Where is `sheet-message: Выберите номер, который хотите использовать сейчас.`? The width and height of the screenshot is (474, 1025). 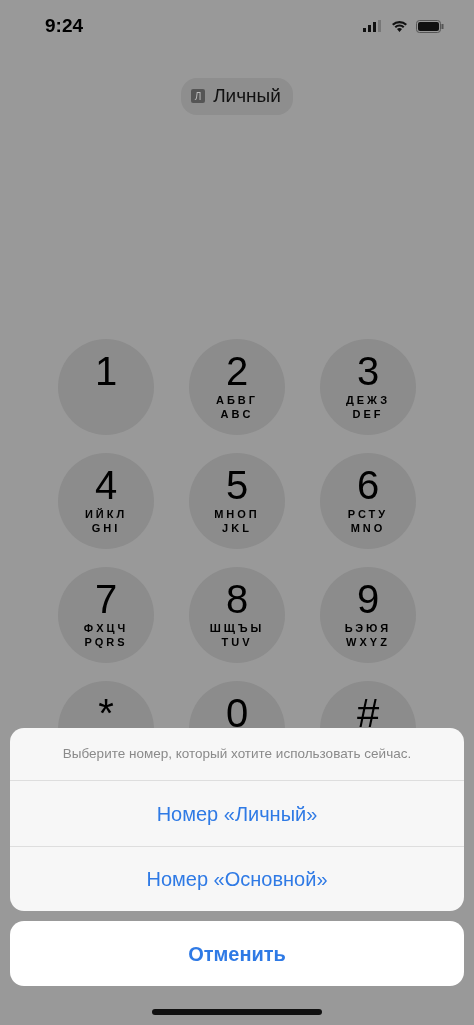 sheet-message: Выберите номер, который хотите использовать сейчас. is located at coordinates (237, 754).